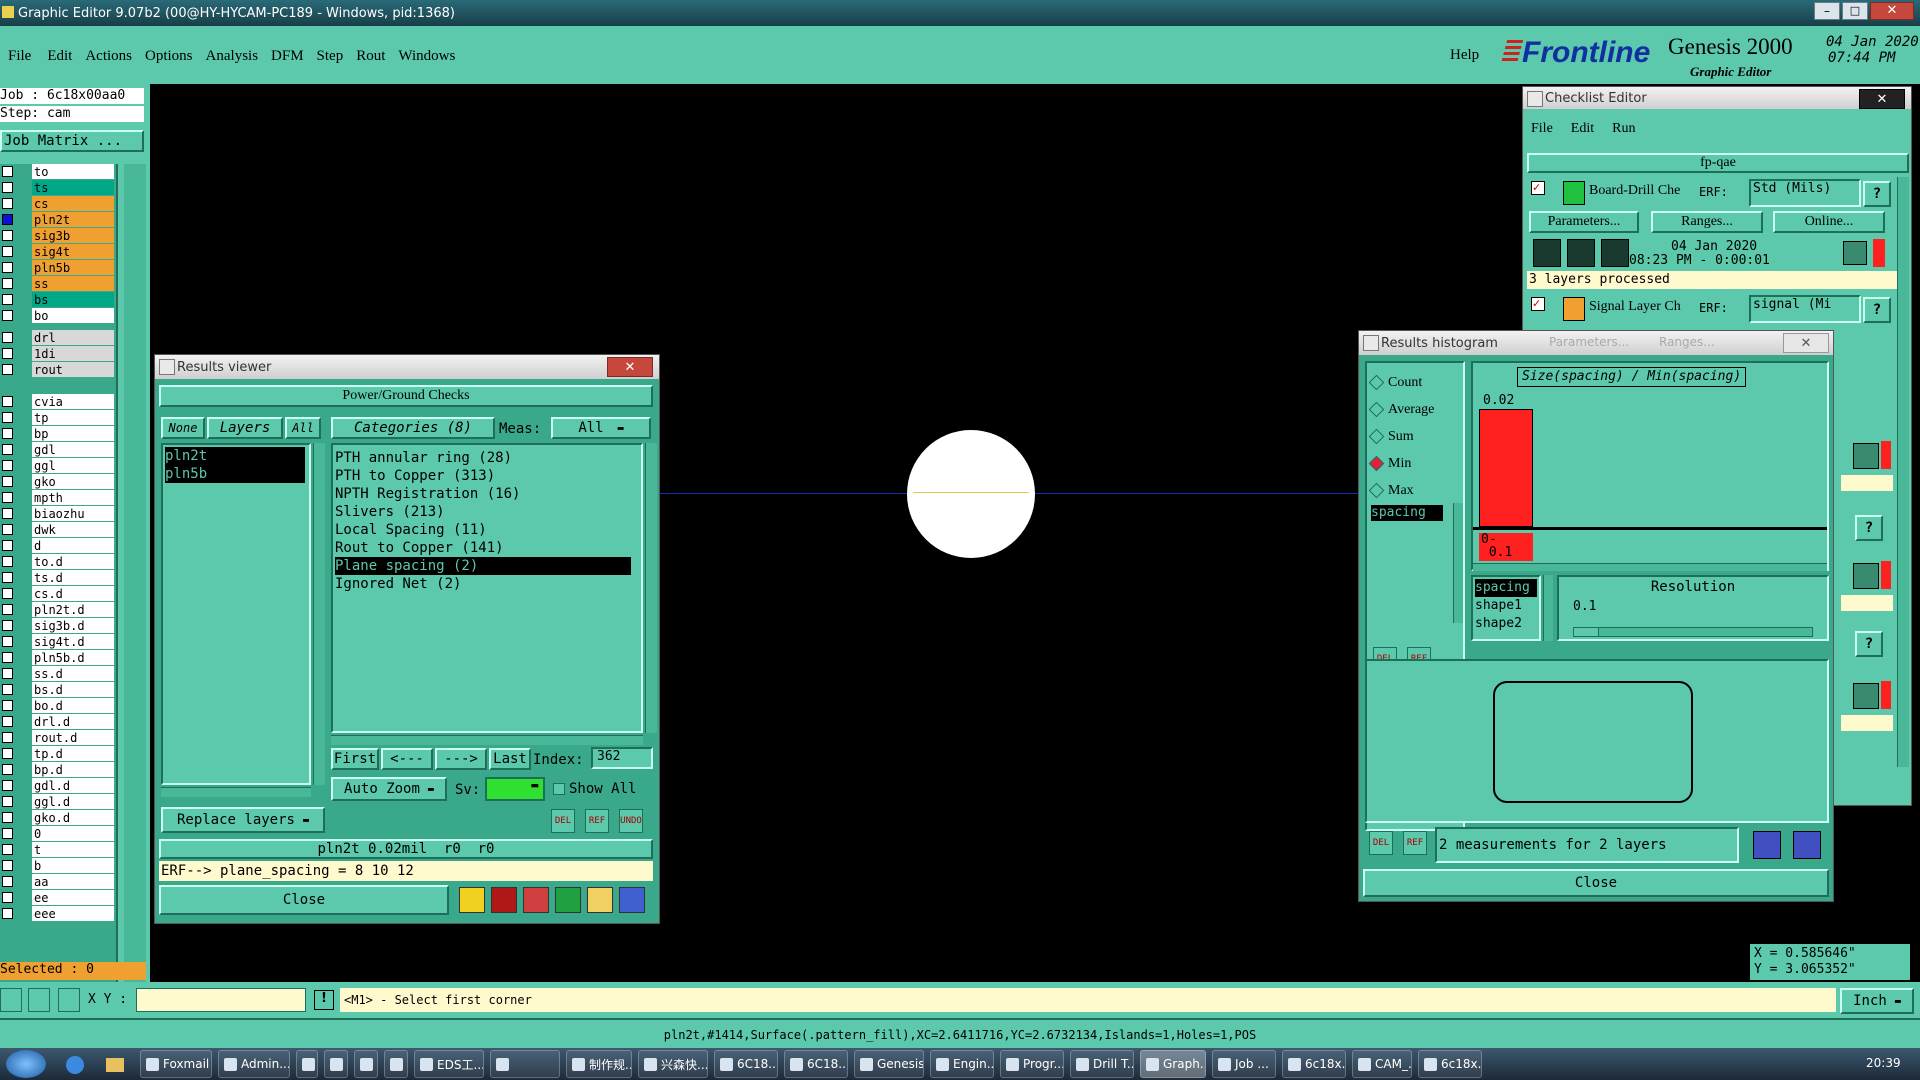 This screenshot has width=1920, height=1080. What do you see at coordinates (1548, 608) in the screenshot?
I see `shape-list-scrollbar` at bounding box center [1548, 608].